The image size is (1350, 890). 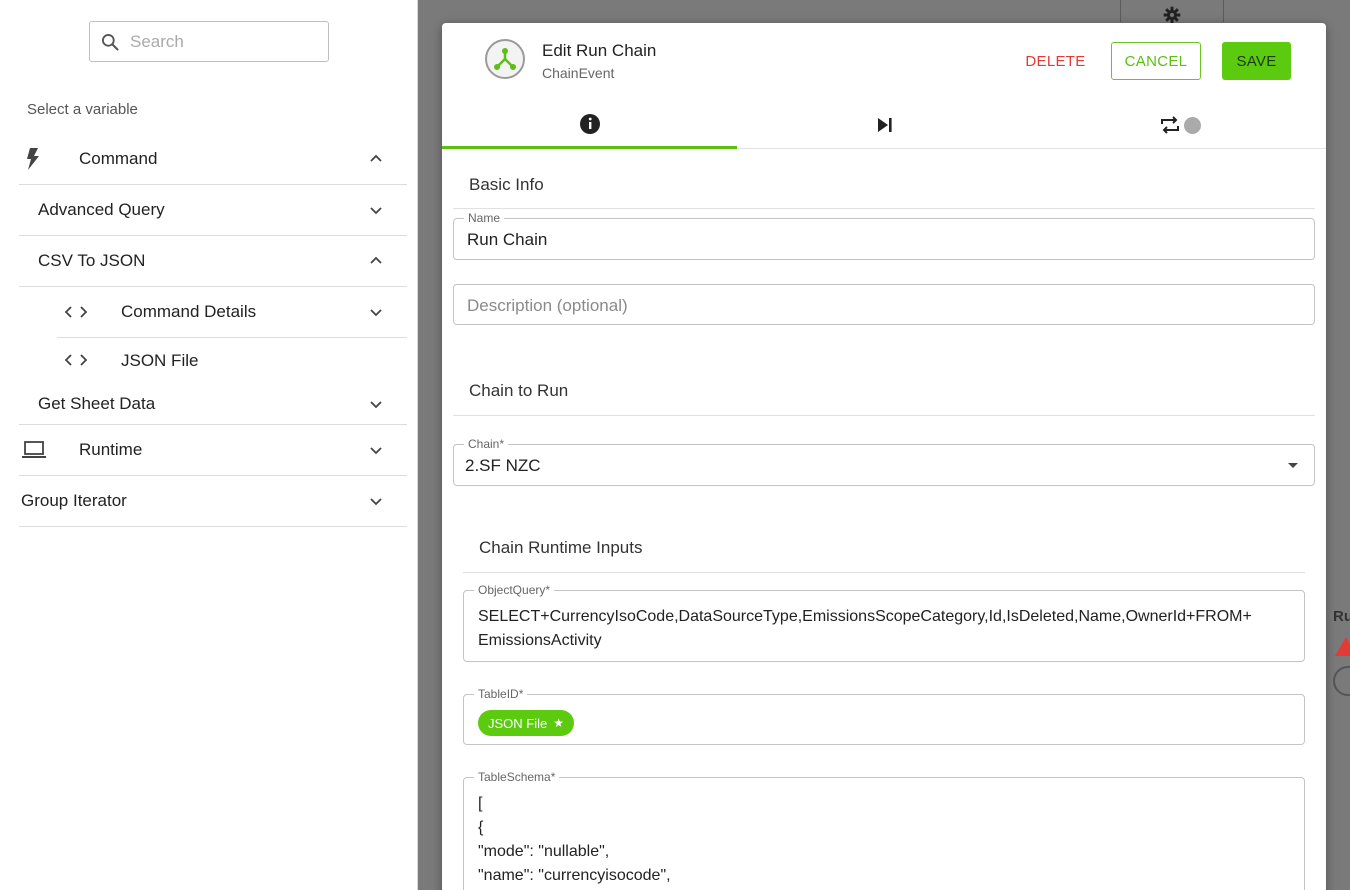 What do you see at coordinates (519, 390) in the screenshot?
I see `chain-to-run-heading: Chain to Run` at bounding box center [519, 390].